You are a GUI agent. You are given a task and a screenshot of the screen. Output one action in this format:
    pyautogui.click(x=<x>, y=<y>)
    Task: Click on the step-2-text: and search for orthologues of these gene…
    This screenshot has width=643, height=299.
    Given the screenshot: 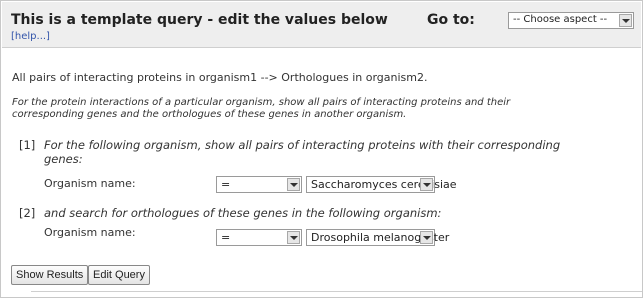 What is the action you would take?
    pyautogui.click(x=243, y=213)
    